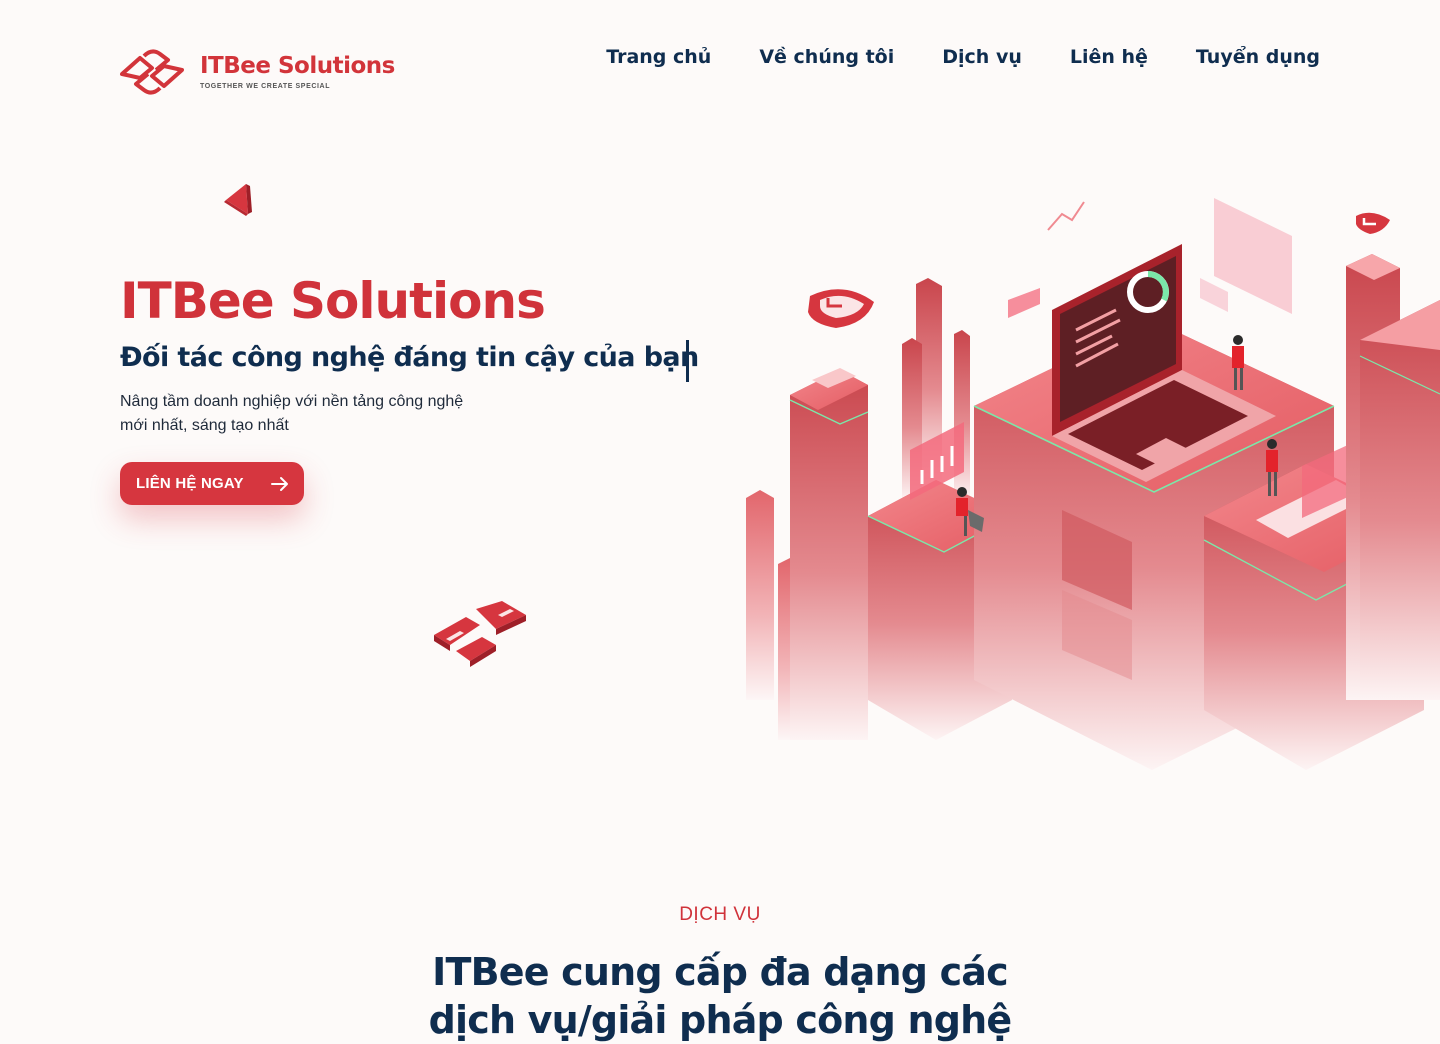 The image size is (1440, 1044). Describe the element at coordinates (720, 1020) in the screenshot. I see `services-title-line: dịch vụ/giải pháp công nghệ` at that location.